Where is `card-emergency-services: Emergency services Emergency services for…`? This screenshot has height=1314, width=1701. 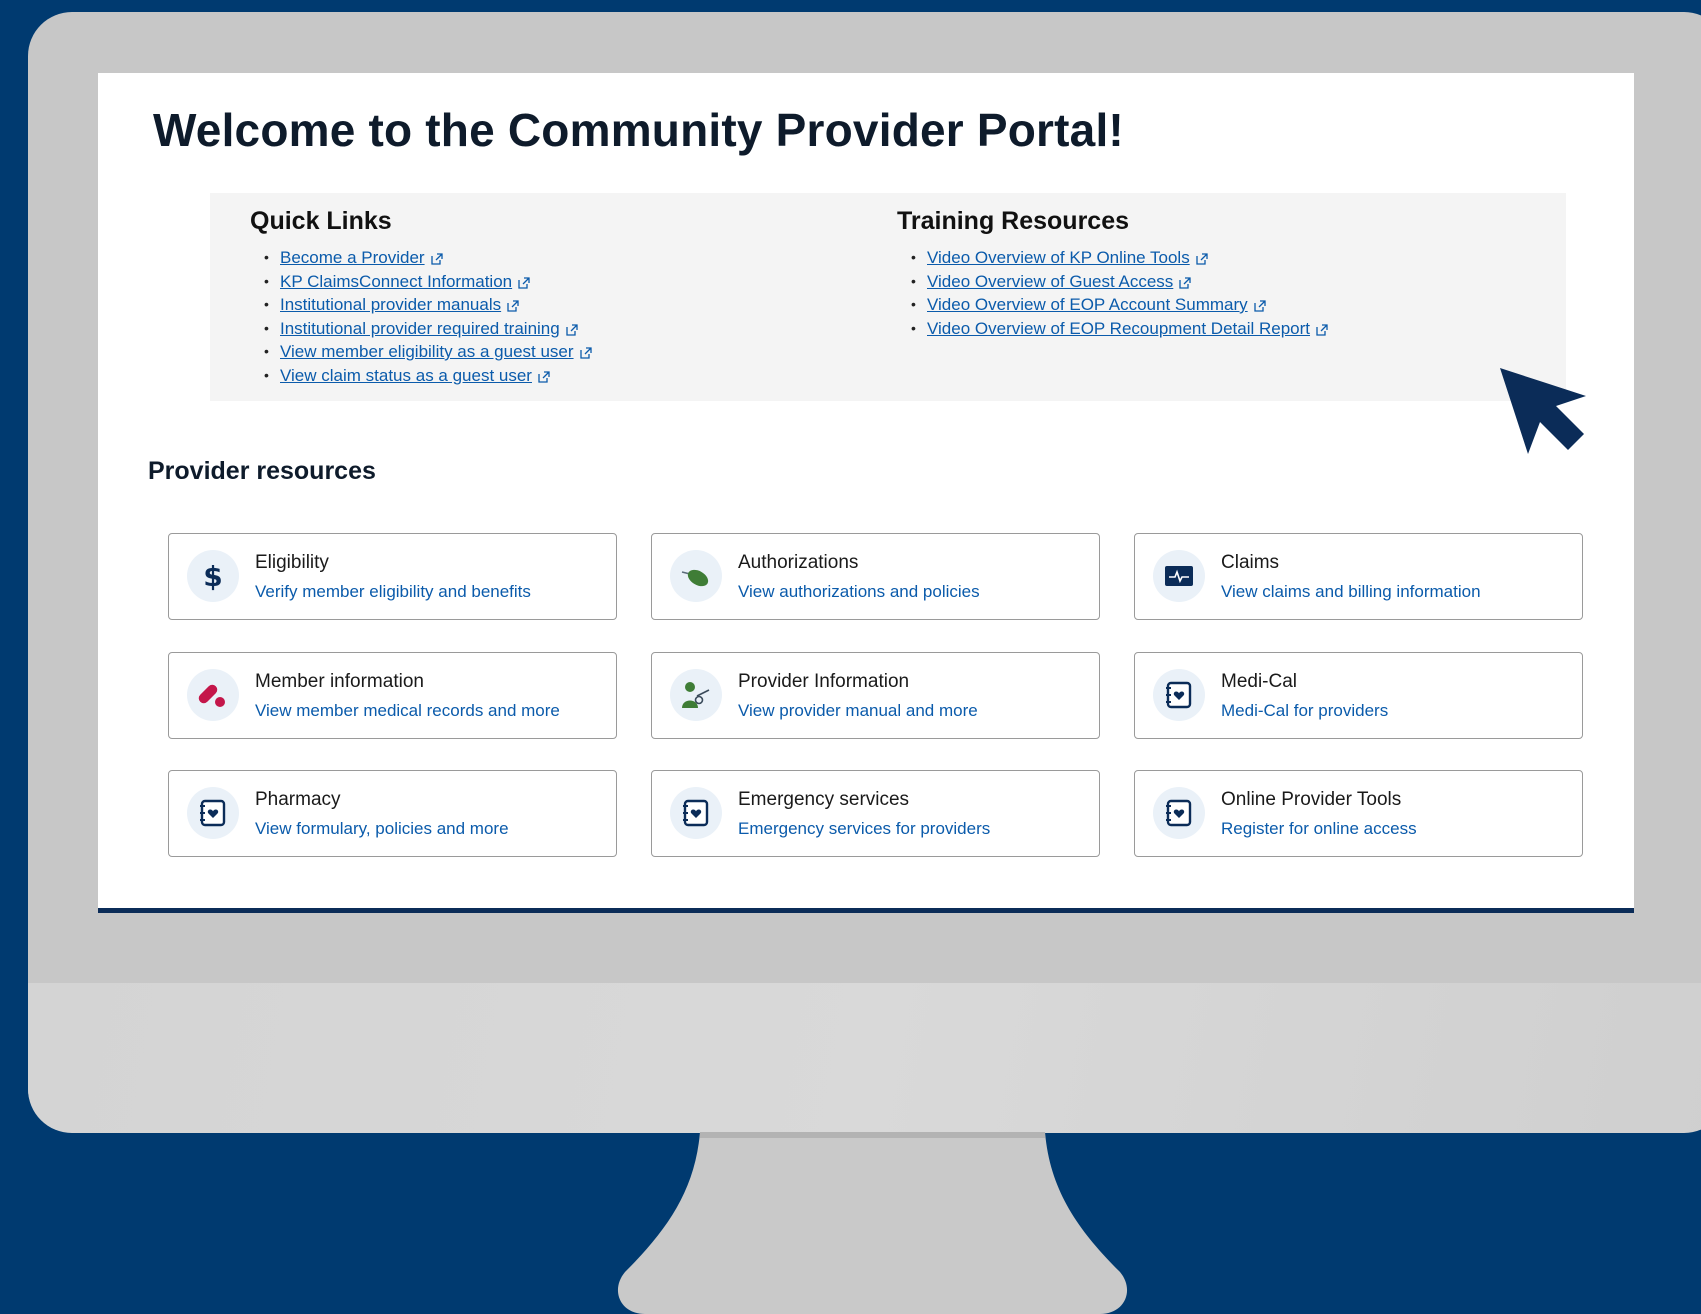
card-emergency-services: Emergency services Emergency services for… is located at coordinates (875, 813).